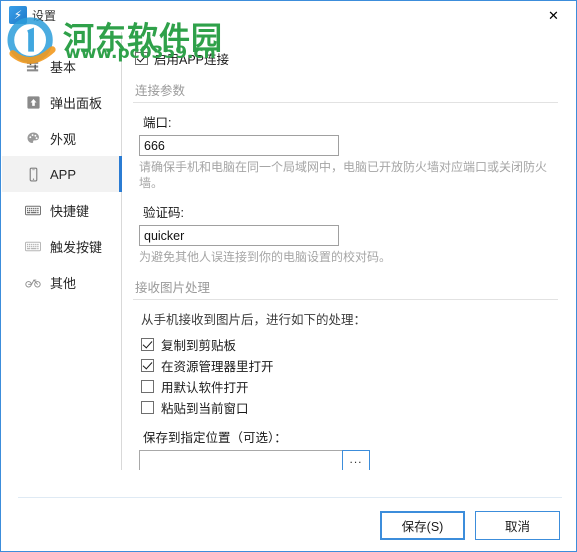  I want to click on footer-buttons: 保存(S) 取消, so click(470, 525).